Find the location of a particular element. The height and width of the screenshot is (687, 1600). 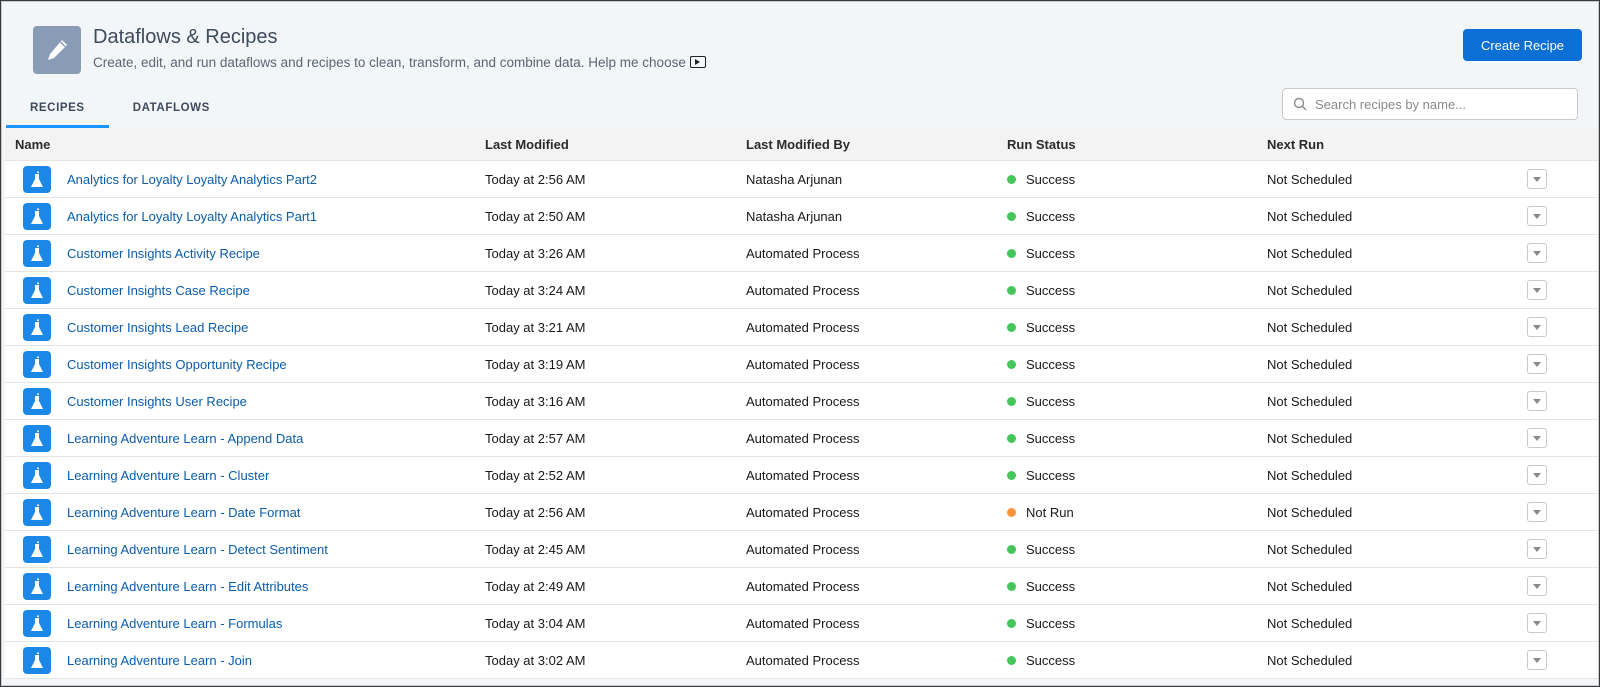

recipe-name-link: Learning Adventure Learn - Cluster is located at coordinates (168, 475).